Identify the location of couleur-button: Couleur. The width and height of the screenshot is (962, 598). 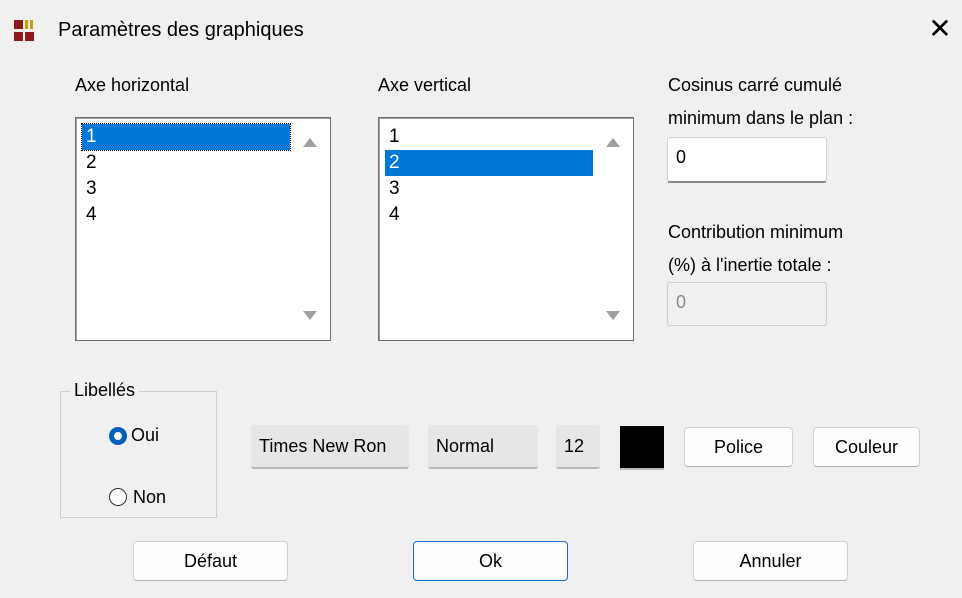
(866, 447).